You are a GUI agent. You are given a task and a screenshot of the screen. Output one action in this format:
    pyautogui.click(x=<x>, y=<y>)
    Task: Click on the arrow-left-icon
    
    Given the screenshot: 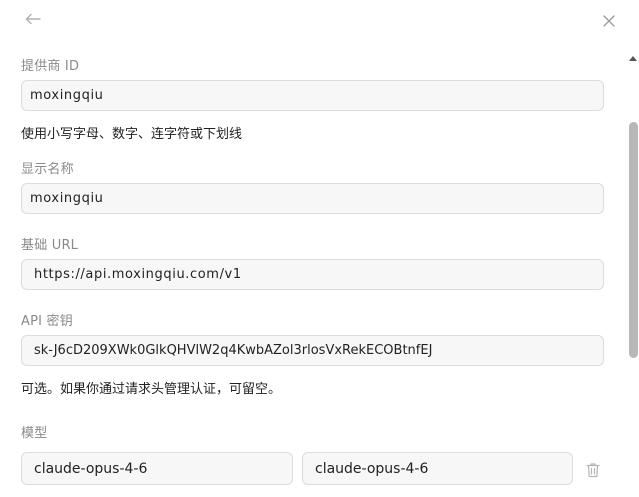 What is the action you would take?
    pyautogui.click(x=33, y=19)
    